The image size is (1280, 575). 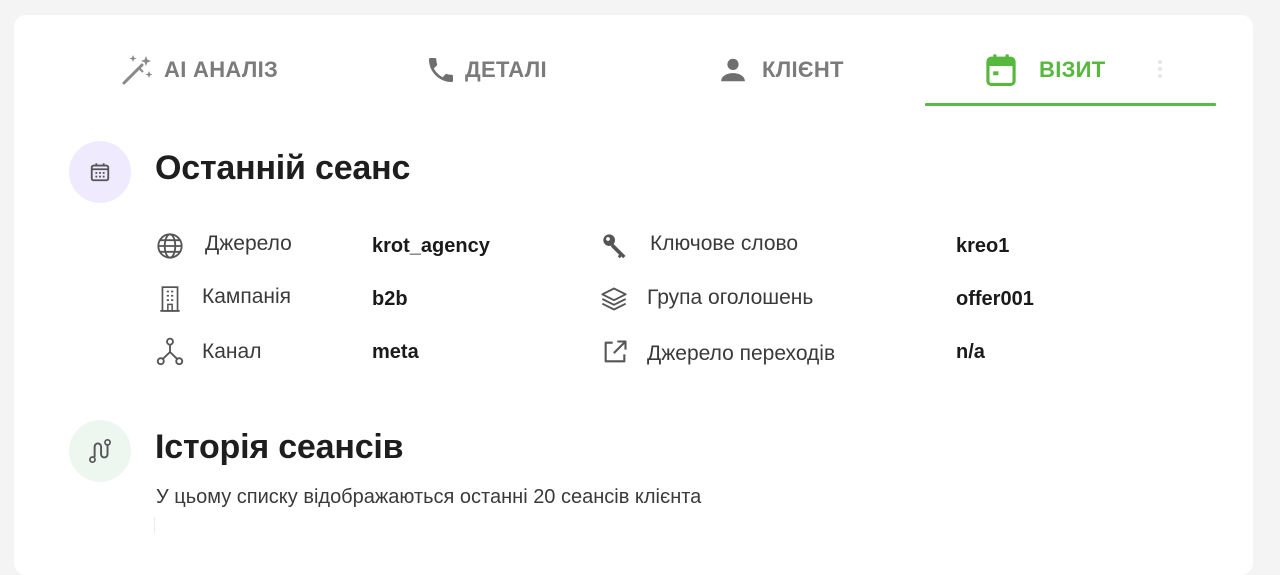 What do you see at coordinates (733, 70) in the screenshot?
I see `person-icon` at bounding box center [733, 70].